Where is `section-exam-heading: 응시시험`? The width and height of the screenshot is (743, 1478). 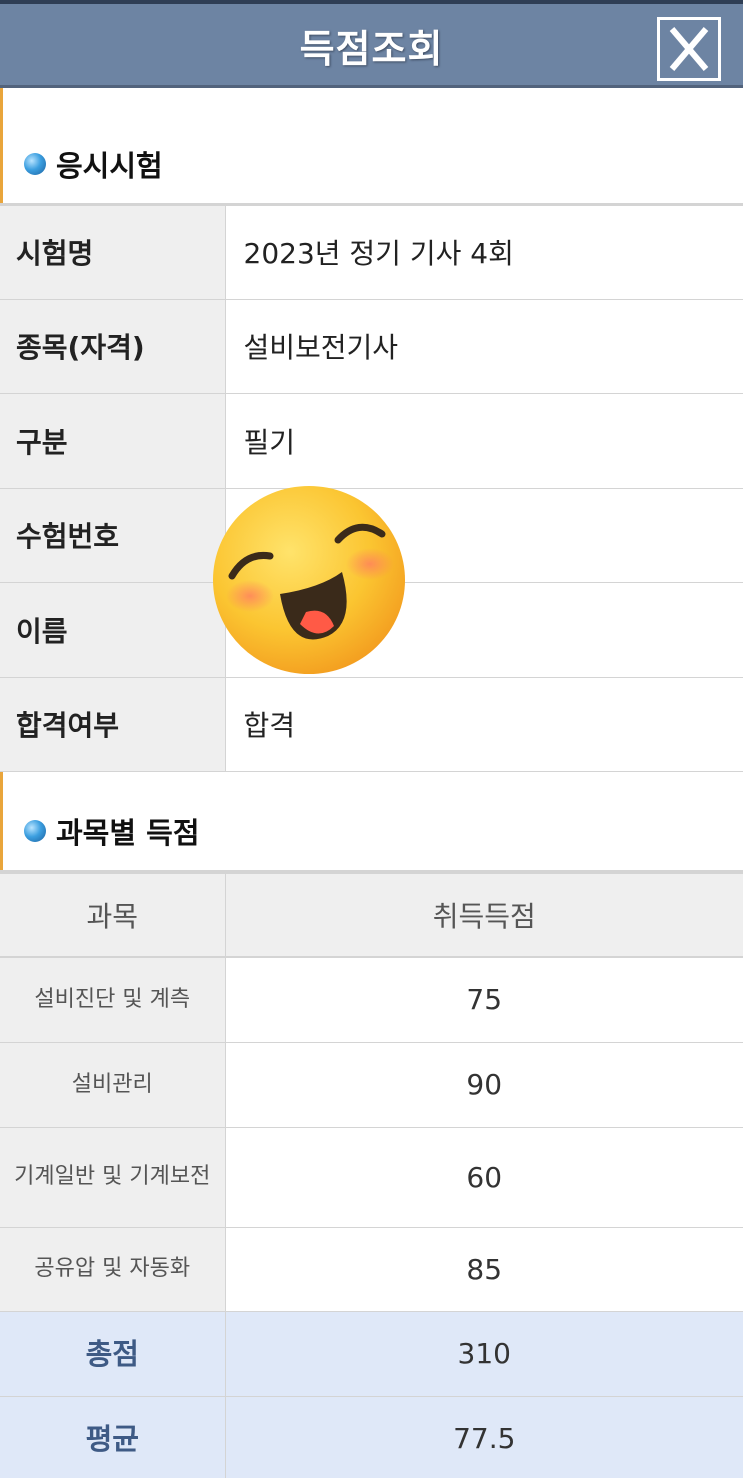
section-exam-heading: 응시시험 is located at coordinates (93, 164).